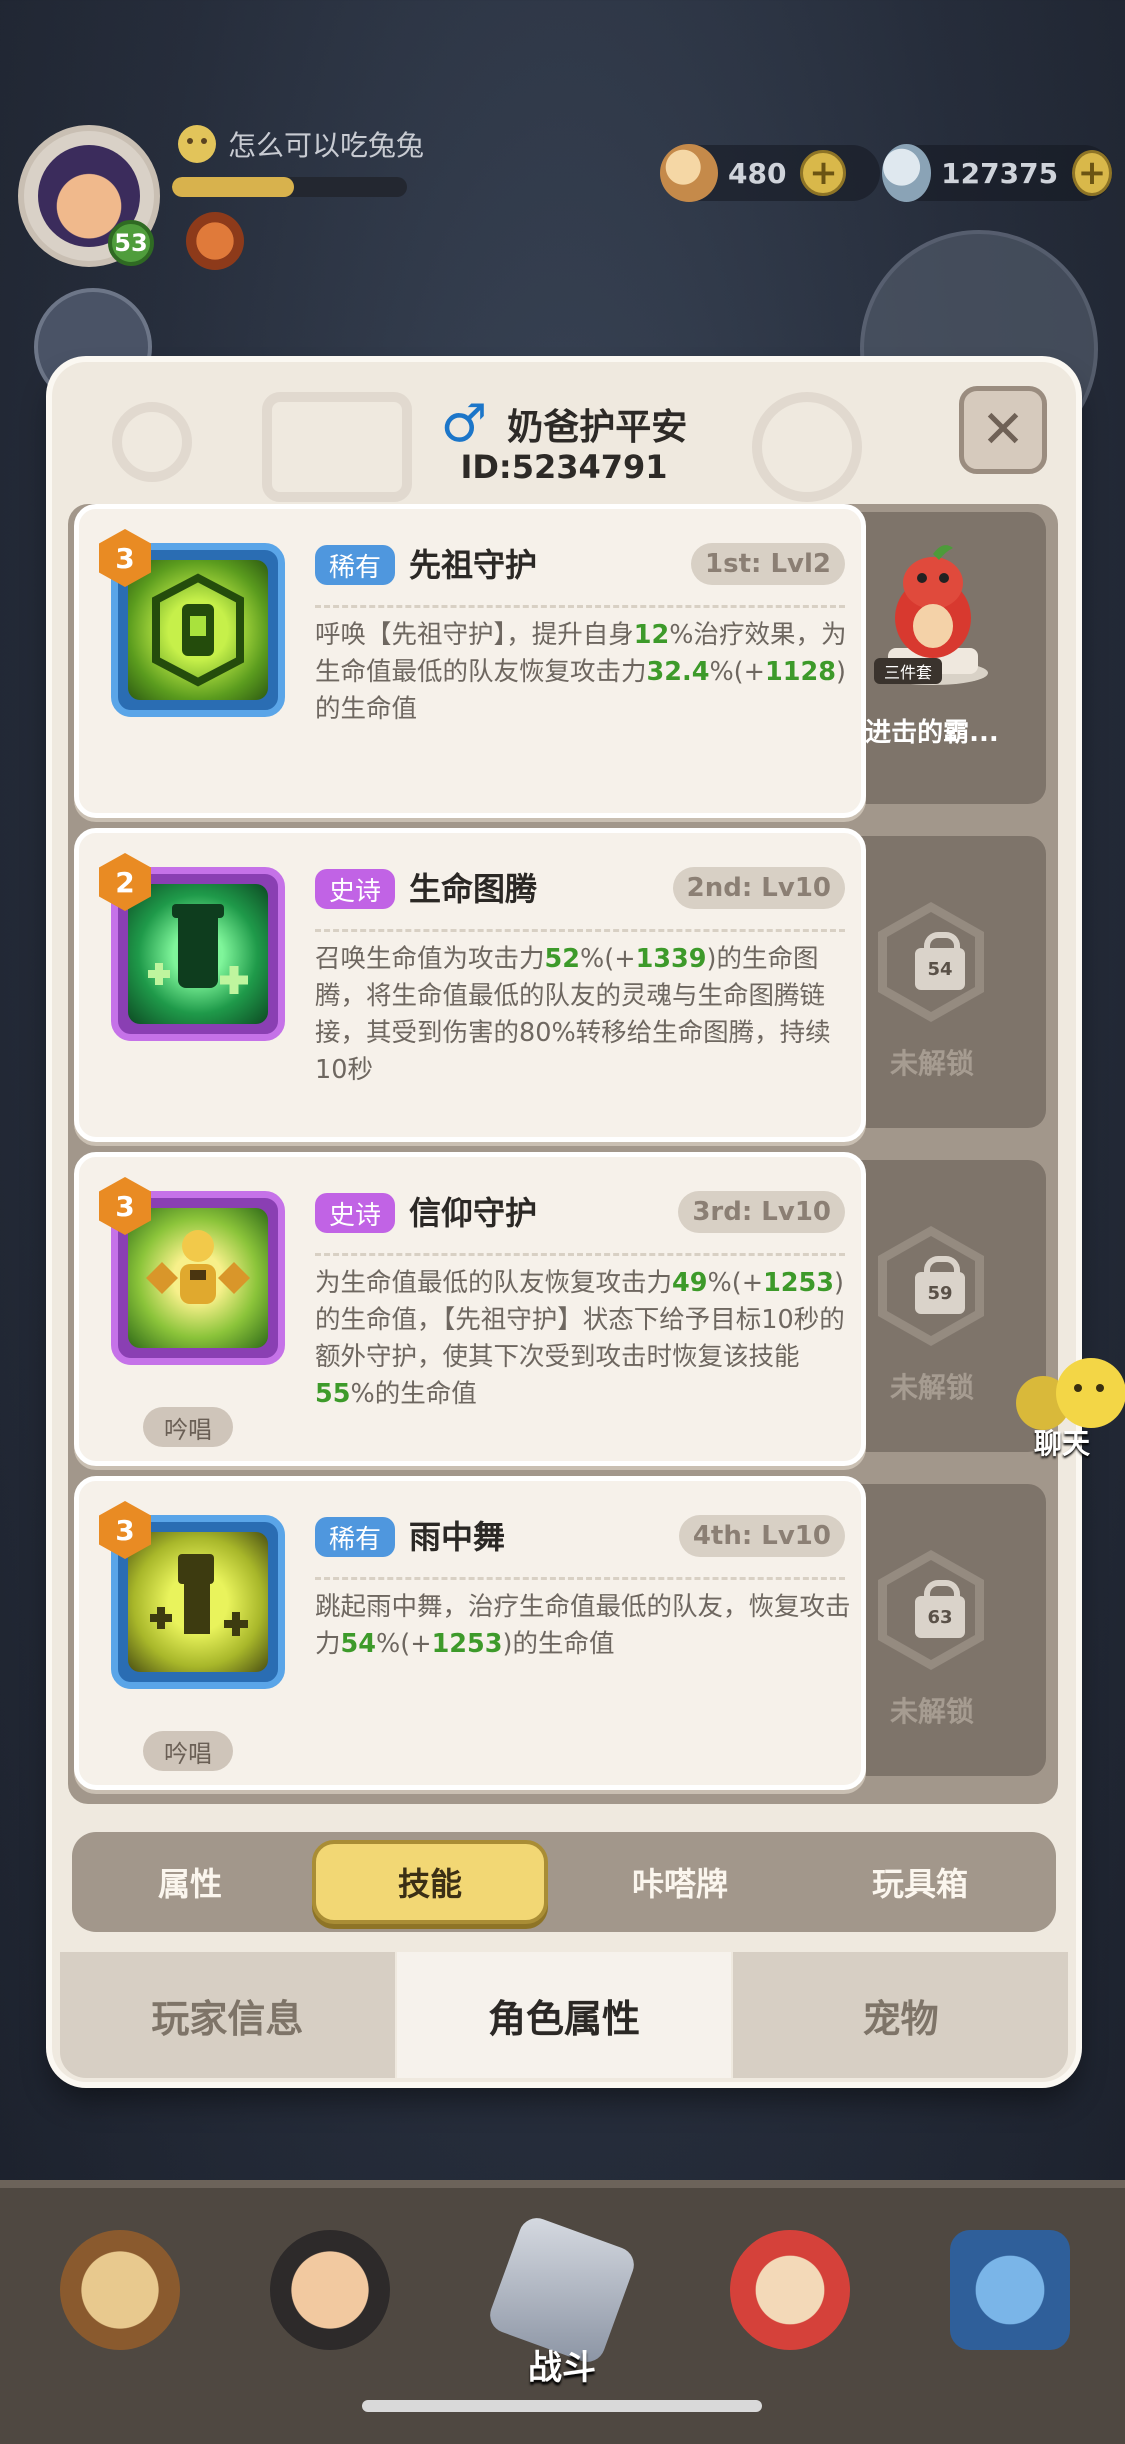  I want to click on set-badge: 三件套, so click(908, 671).